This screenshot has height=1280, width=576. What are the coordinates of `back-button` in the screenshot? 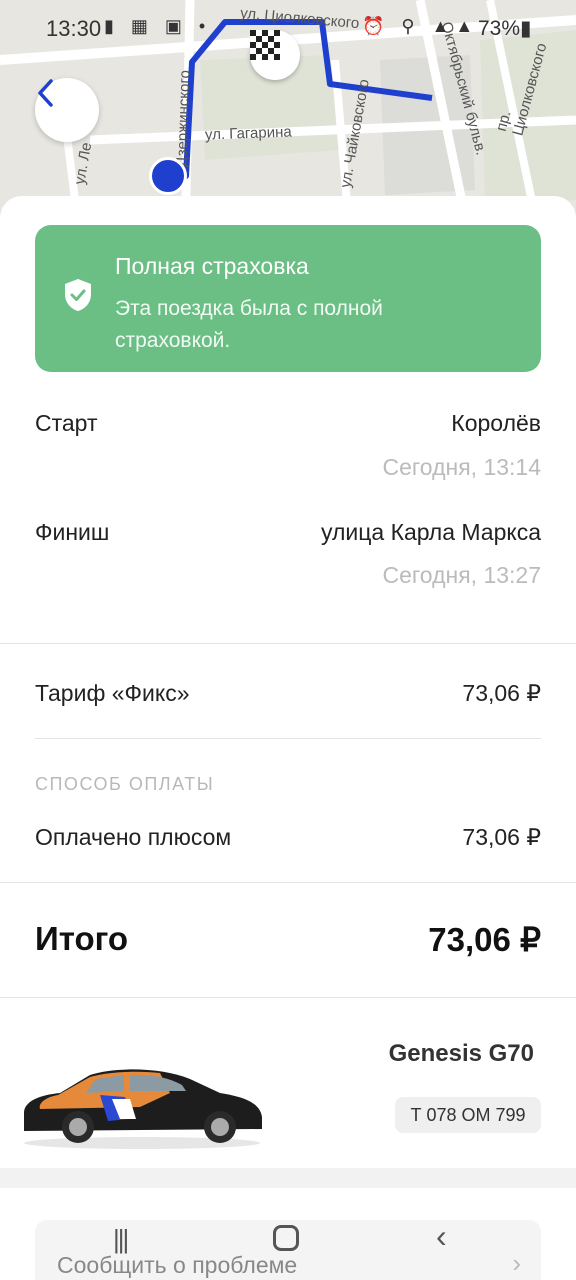 It's located at (67, 110).